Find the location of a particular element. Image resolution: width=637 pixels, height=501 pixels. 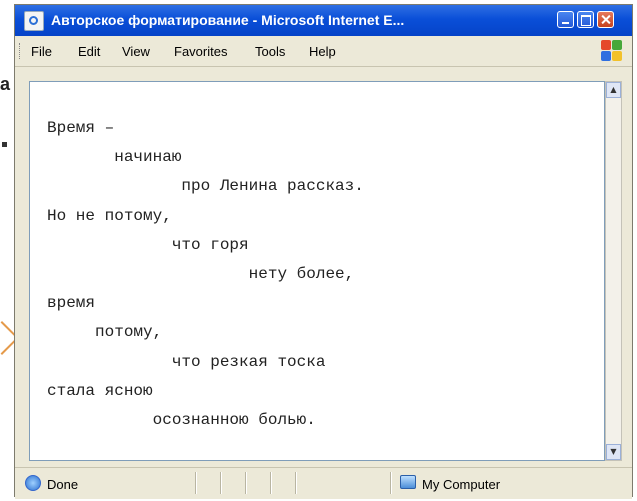

ie-done-icon is located at coordinates (33, 483).